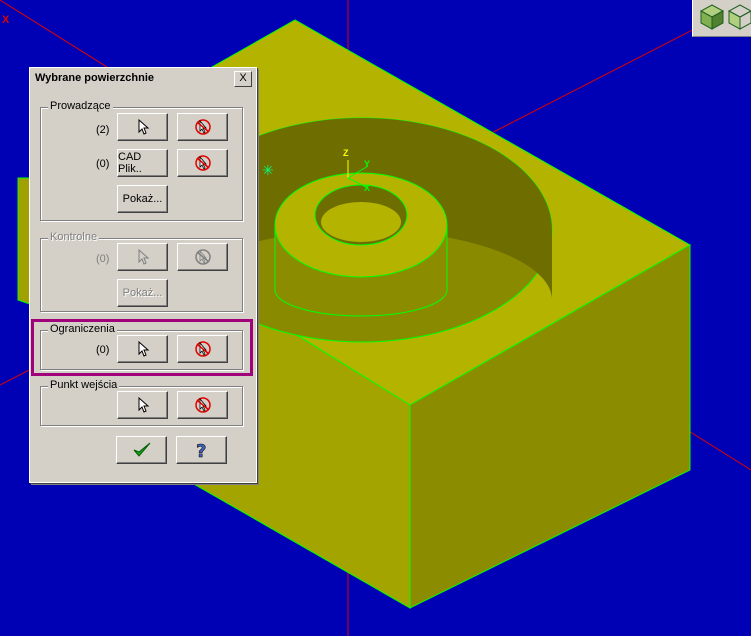 The width and height of the screenshot is (751, 636). I want to click on dialog-titlebar: Wybrane powierzchnie X, so click(143, 79).